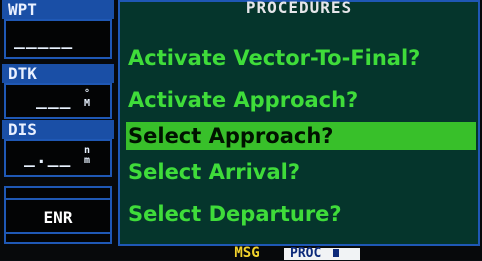 Image resolution: width=482 pixels, height=261 pixels. I want to click on dtk-unit-degree: °, so click(87, 93).